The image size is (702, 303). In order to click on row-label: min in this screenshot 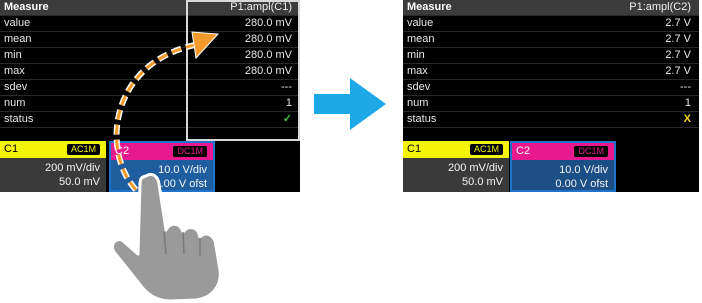, I will do `click(416, 55)`.